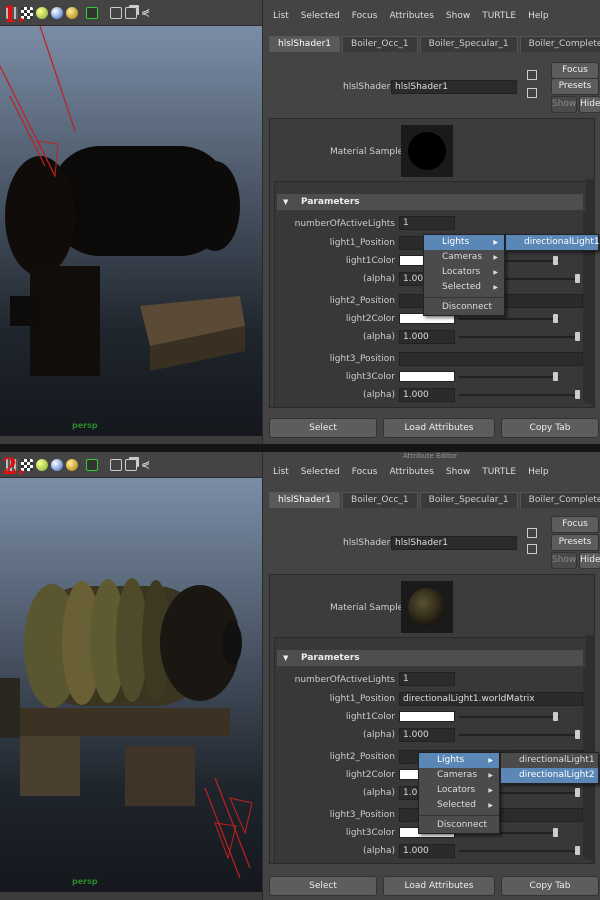 The image size is (600, 900). Describe the element at coordinates (555, 318) in the screenshot. I see `light2-color-slider-knob` at that location.